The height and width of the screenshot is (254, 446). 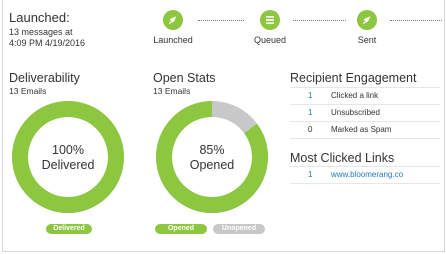 I want to click on clicked-count: 1, so click(x=310, y=96).